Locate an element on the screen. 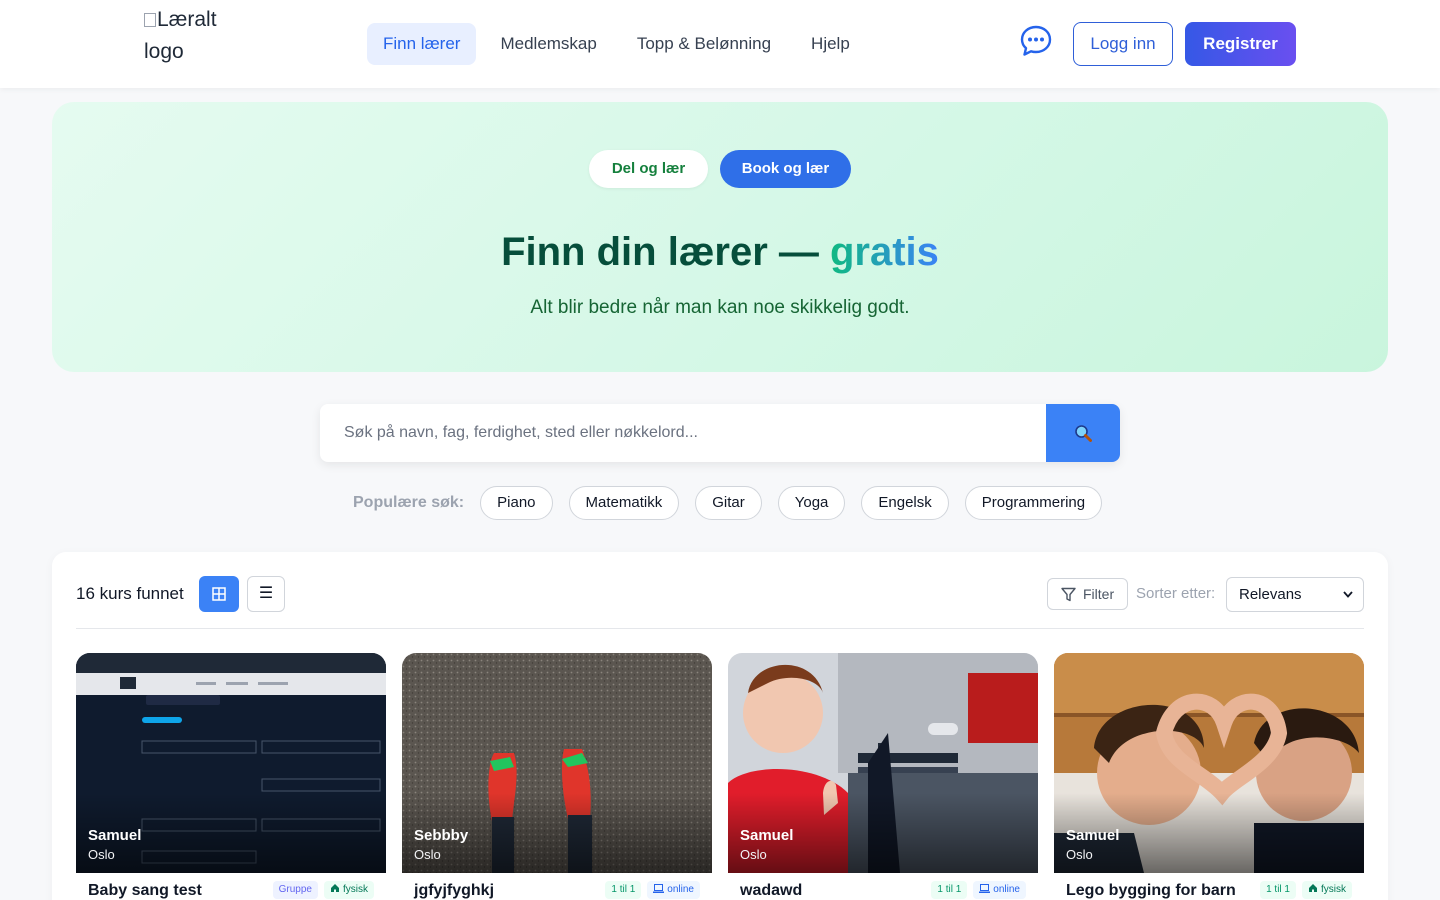 Image resolution: width=1440 pixels, height=900 pixels. chat-bubble-icon is located at coordinates (1036, 41).